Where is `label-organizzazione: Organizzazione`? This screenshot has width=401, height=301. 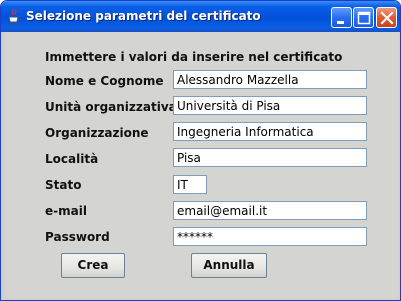
label-organizzazione: Organizzazione is located at coordinates (97, 133).